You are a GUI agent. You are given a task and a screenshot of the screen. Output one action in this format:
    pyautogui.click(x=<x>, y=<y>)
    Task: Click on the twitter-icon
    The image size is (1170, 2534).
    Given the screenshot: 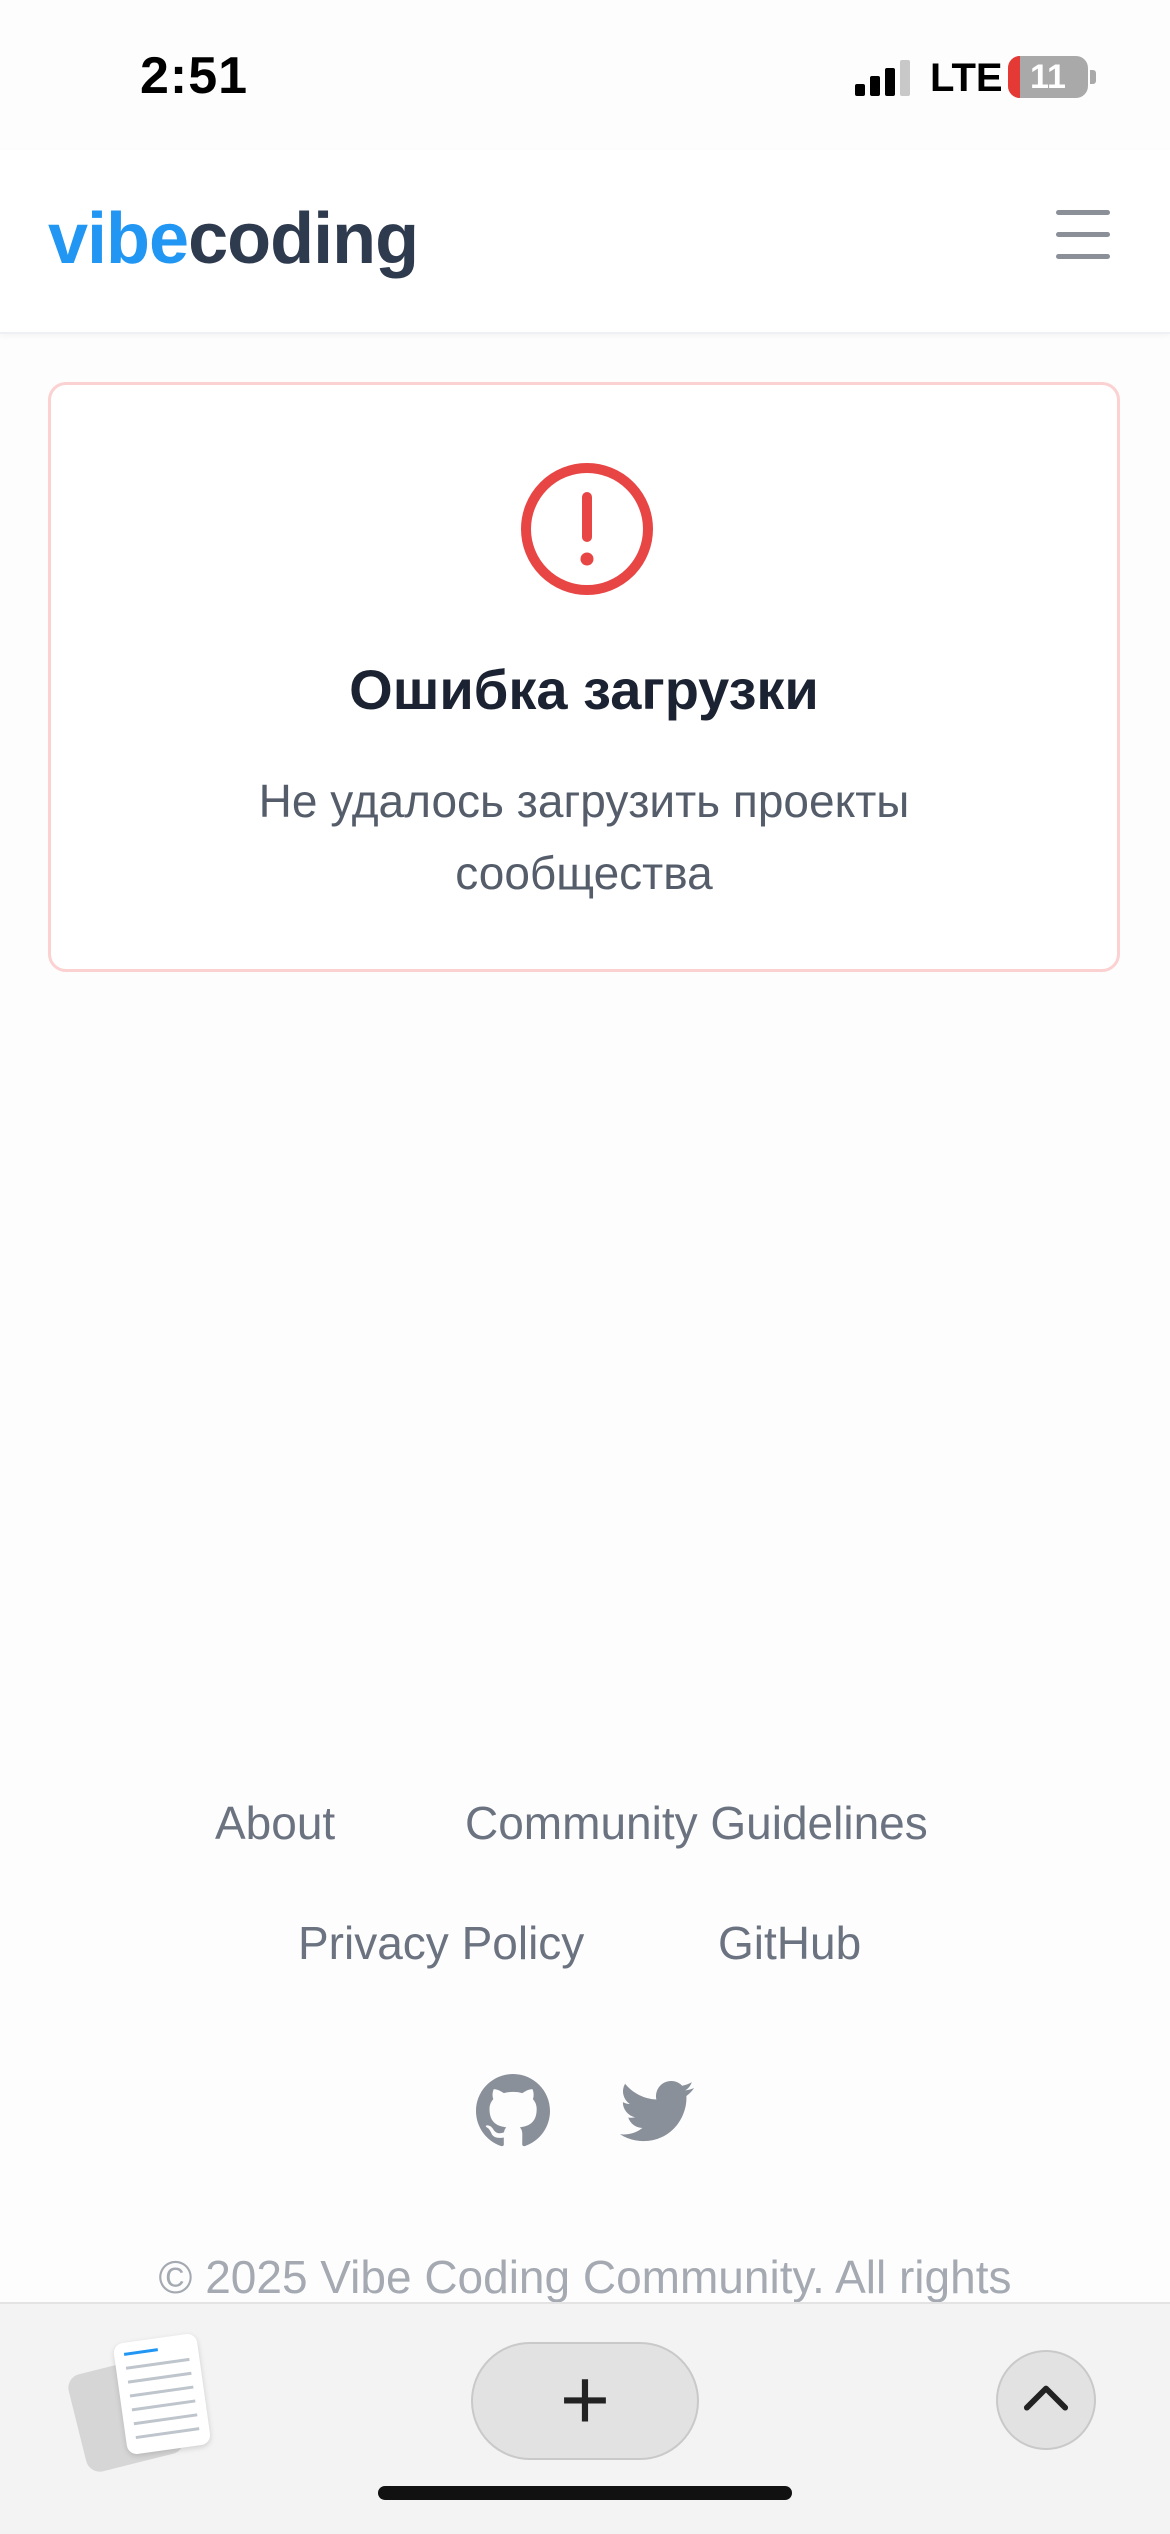 What is the action you would take?
    pyautogui.click(x=657, y=2111)
    